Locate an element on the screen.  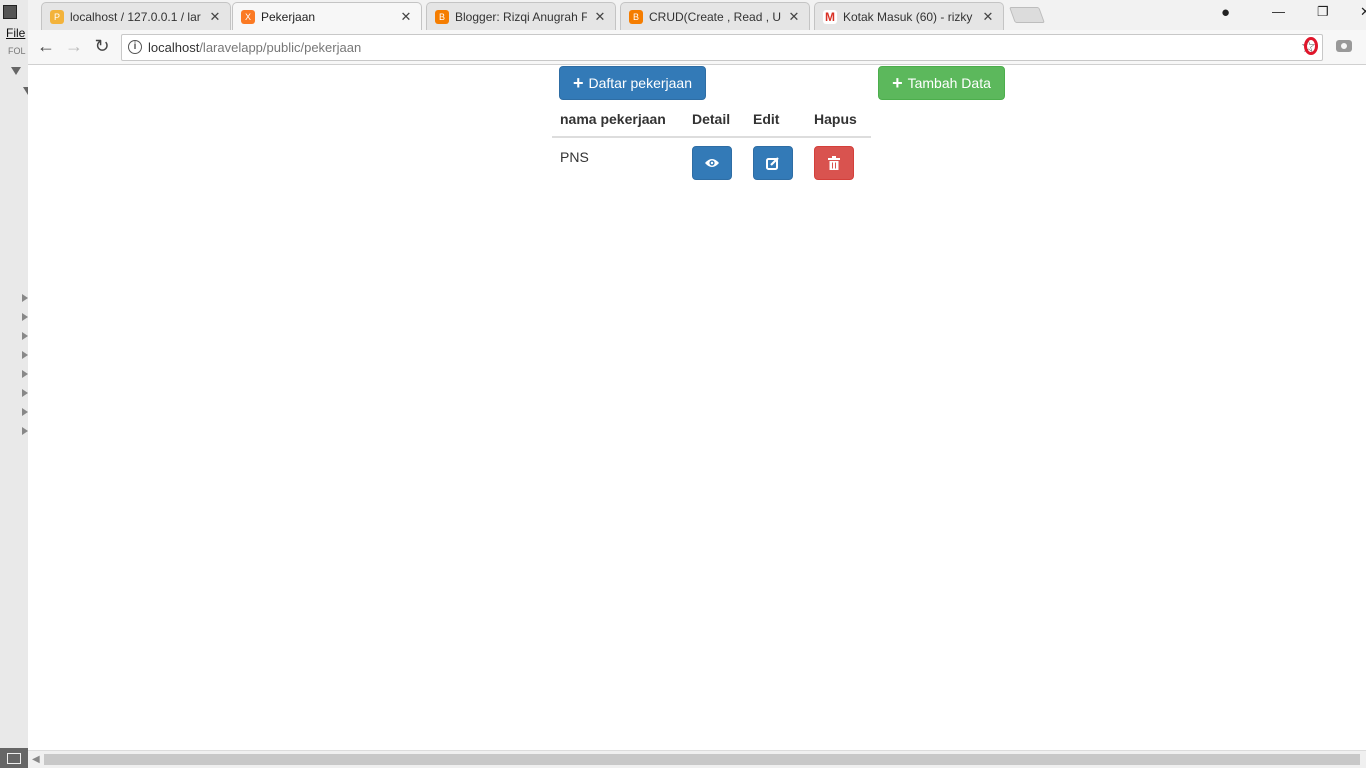
tab-blogger-rizqi: B Blogger: Rizqi Anugrah F ✕ is located at coordinates (521, 16).